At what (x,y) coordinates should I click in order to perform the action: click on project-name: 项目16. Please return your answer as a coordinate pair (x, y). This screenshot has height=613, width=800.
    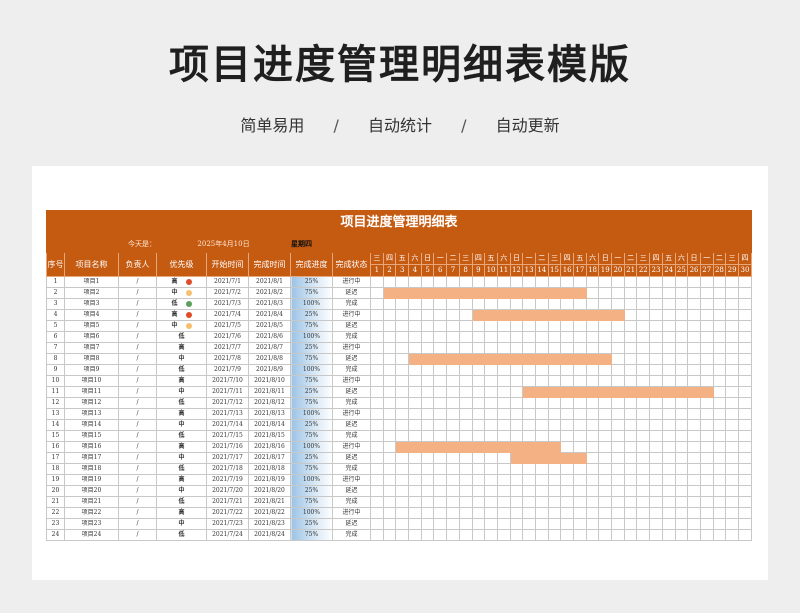
    Looking at the image, I should click on (91, 447).